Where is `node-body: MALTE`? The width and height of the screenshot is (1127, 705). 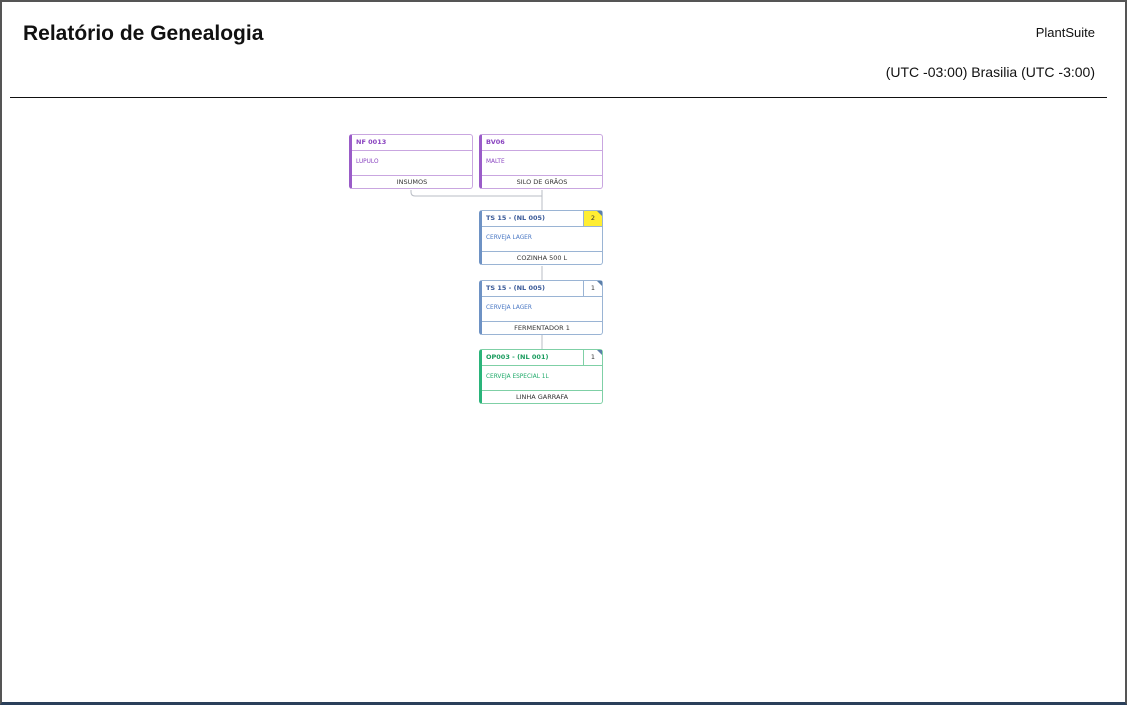
node-body: MALTE is located at coordinates (542, 163).